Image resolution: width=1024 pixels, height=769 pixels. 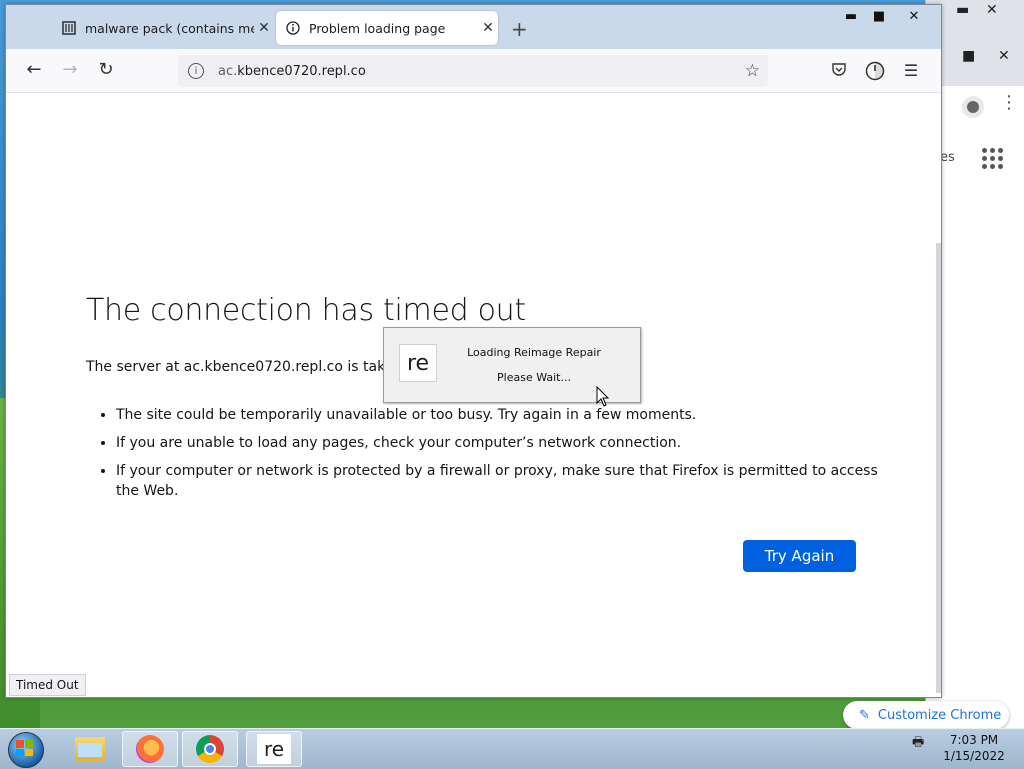 I want to click on firefox-icon, so click(x=150, y=749).